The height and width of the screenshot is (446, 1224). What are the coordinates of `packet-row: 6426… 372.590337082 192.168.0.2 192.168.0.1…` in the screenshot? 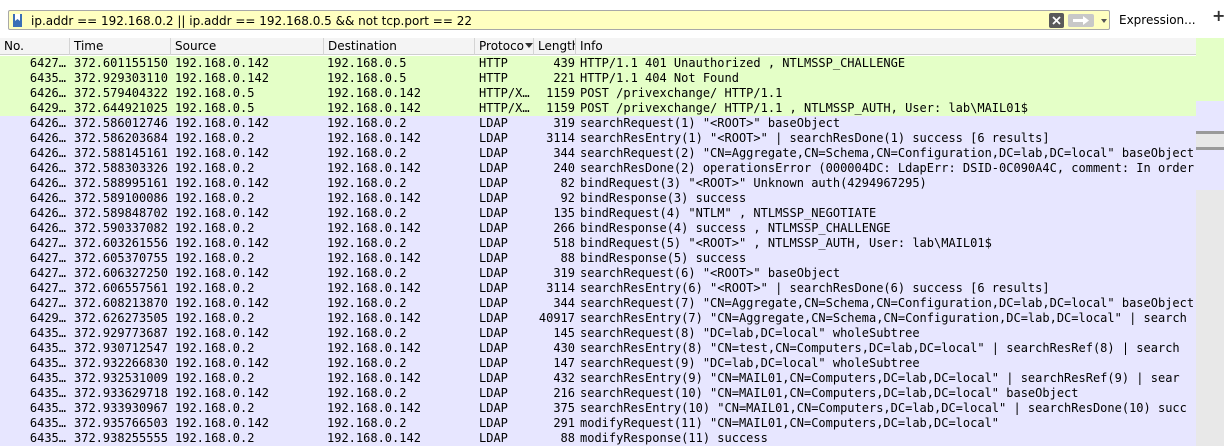 It's located at (598, 228).